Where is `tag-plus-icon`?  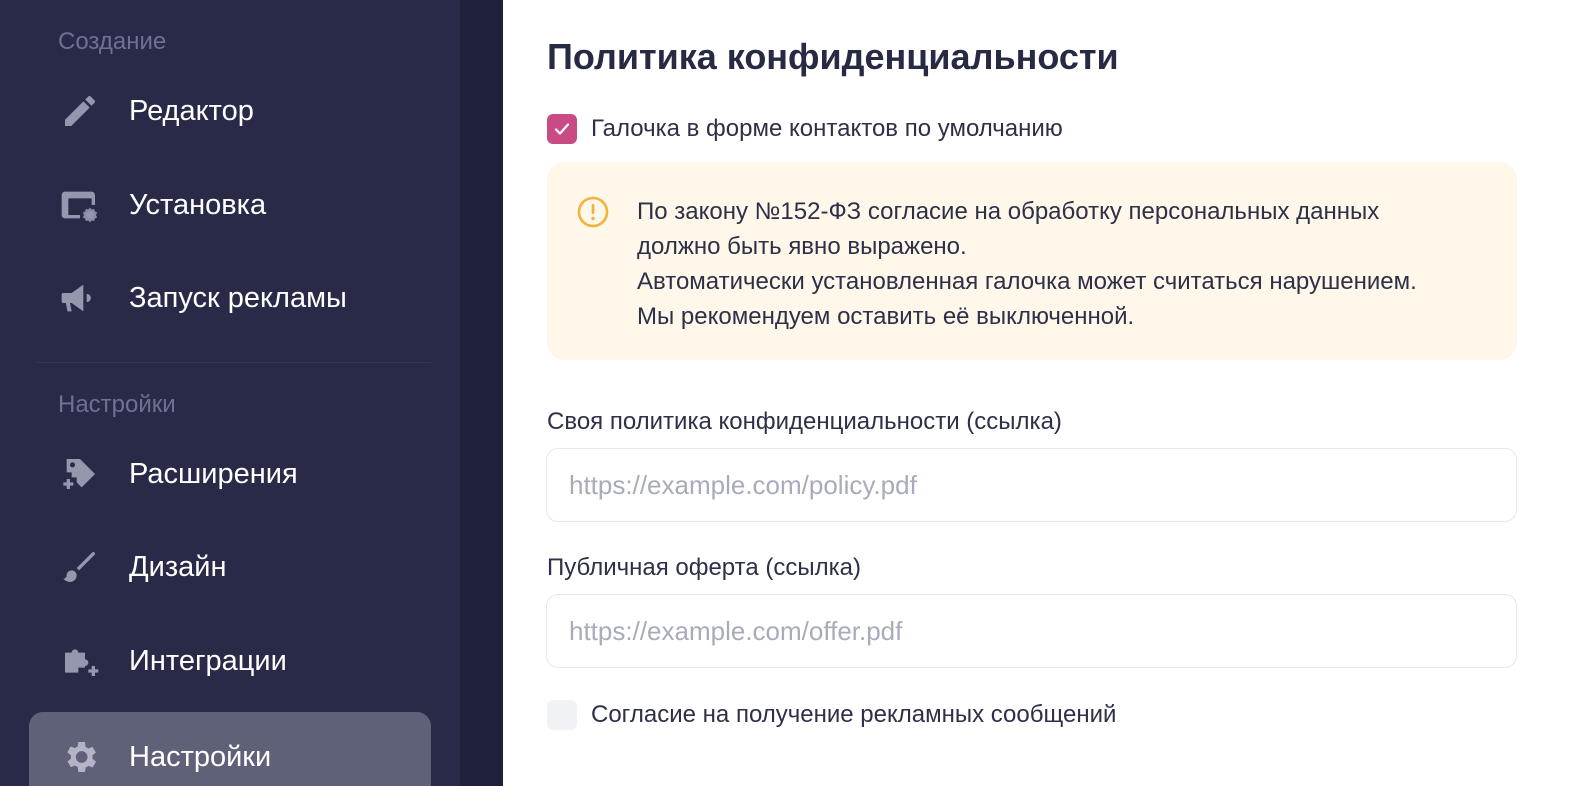 tag-plus-icon is located at coordinates (80, 474).